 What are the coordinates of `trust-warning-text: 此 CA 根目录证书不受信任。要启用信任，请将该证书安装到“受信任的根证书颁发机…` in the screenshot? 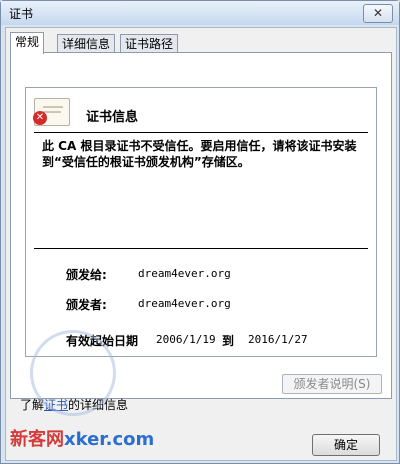 It's located at (199, 154).